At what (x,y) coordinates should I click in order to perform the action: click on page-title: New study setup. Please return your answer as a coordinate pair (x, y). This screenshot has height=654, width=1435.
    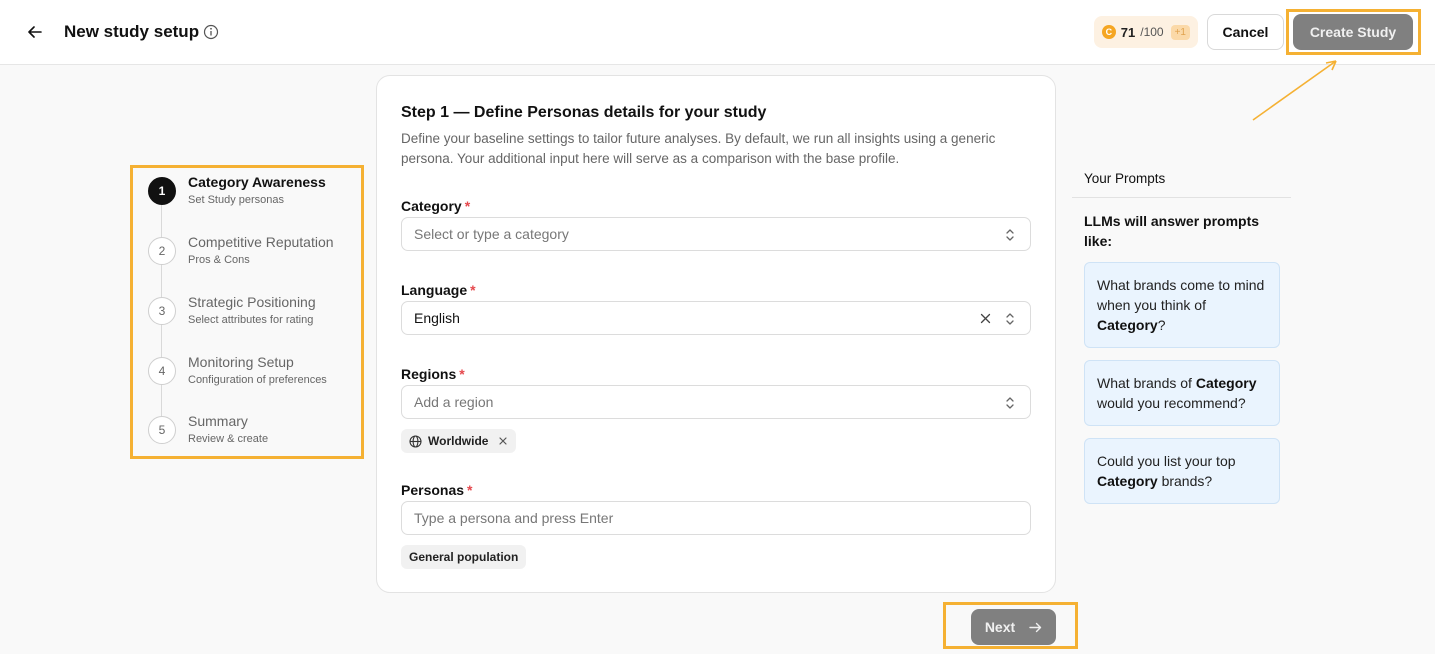
    Looking at the image, I should click on (132, 31).